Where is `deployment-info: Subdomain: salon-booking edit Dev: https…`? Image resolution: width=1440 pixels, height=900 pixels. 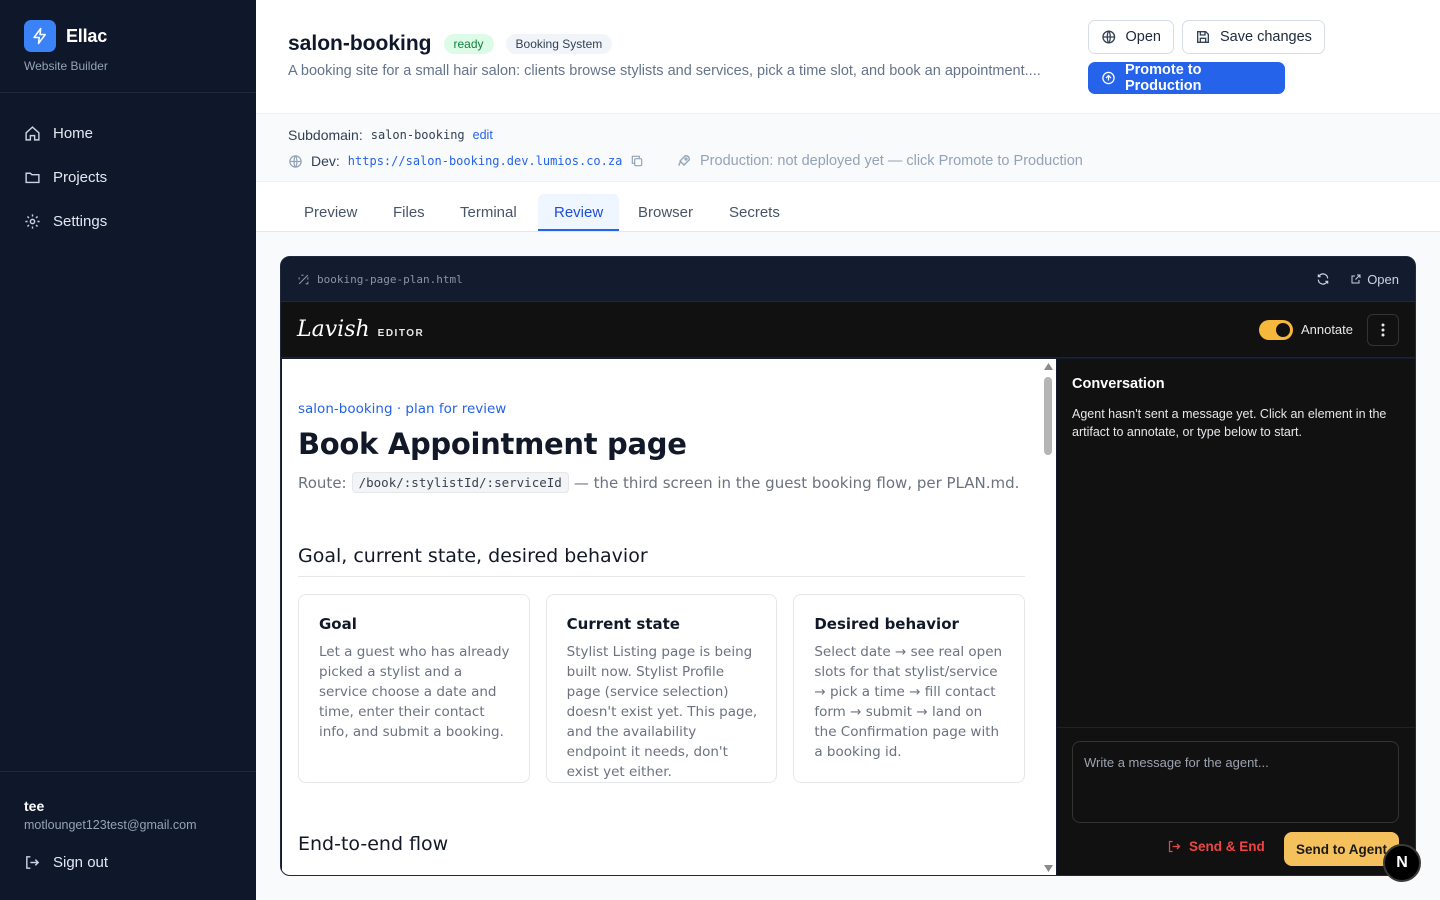
deployment-info: Subdomain: salon-booking edit Dev: https… is located at coordinates (848, 148).